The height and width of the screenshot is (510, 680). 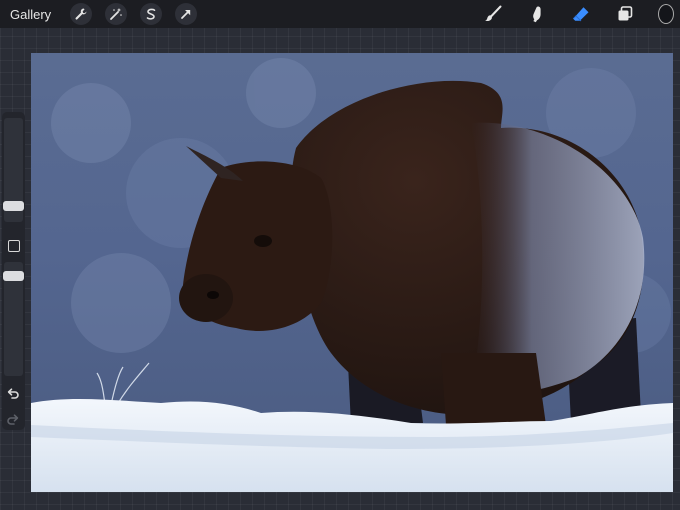 I want to click on redo-icon, so click(x=13, y=419).